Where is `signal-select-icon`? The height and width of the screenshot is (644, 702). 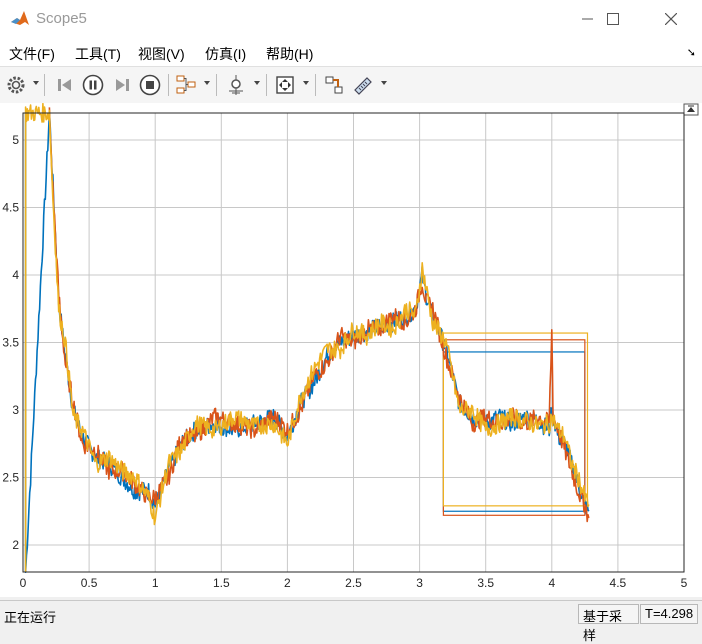
signal-select-icon is located at coordinates (186, 84).